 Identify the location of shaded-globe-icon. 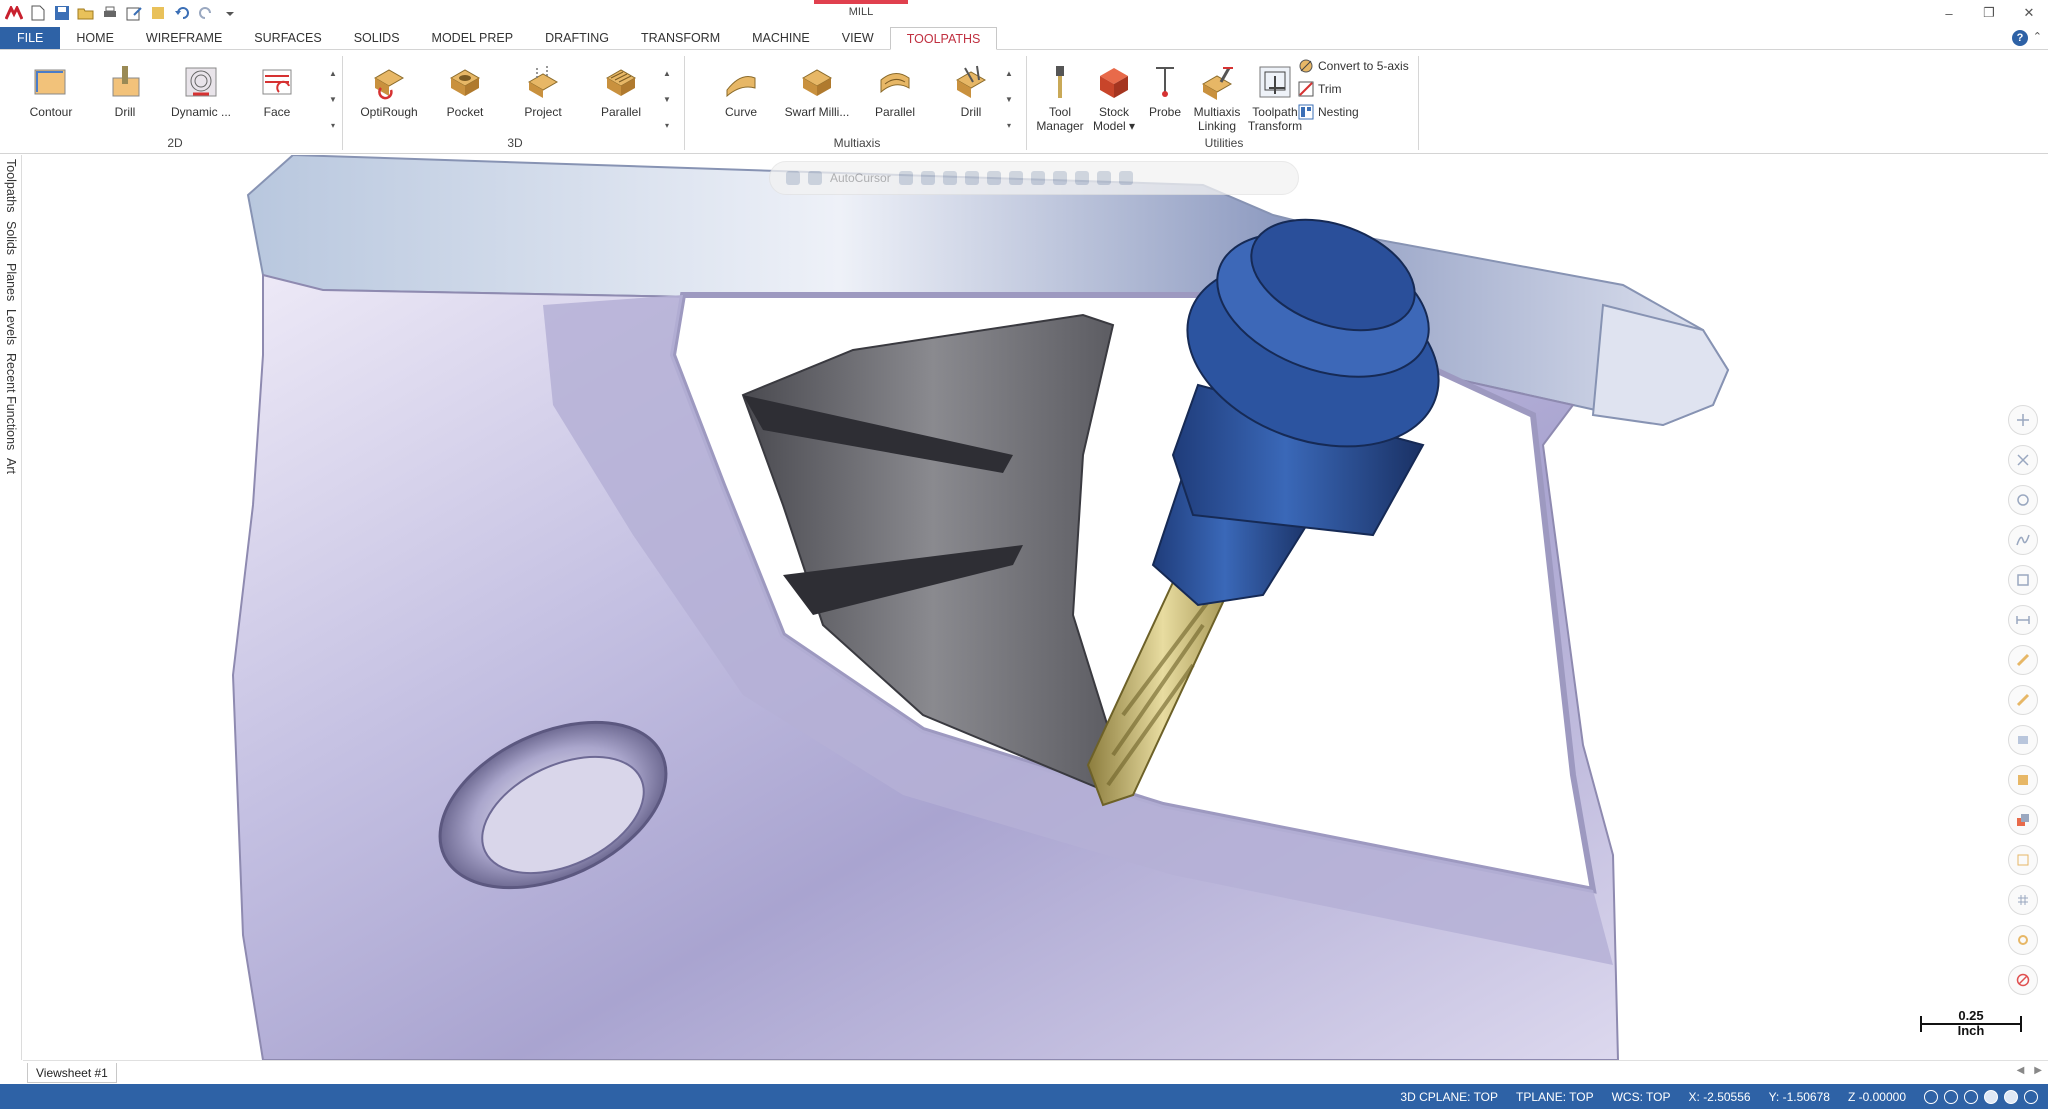
(1971, 1096).